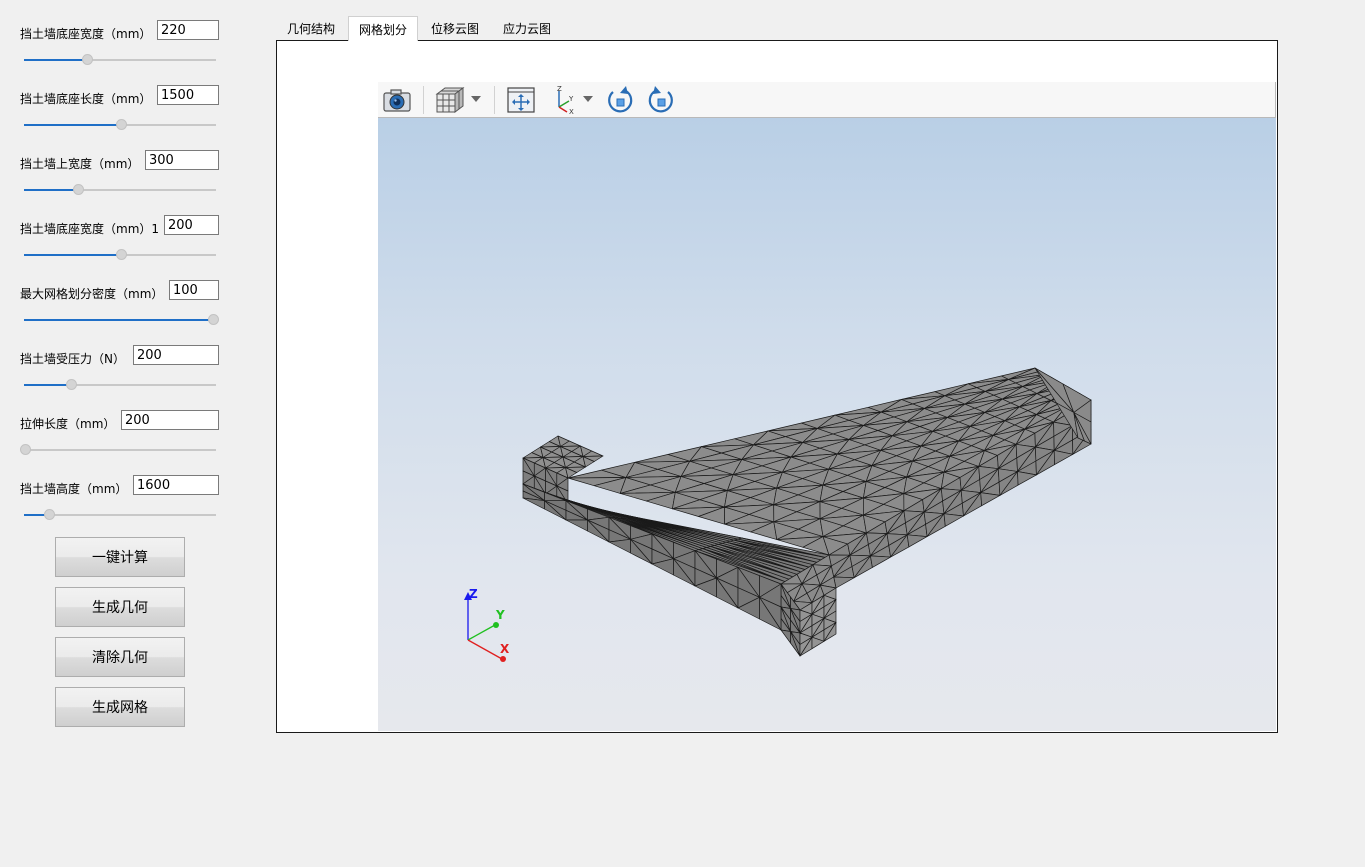  I want to click on compute-button: 一键计算, so click(120, 557).